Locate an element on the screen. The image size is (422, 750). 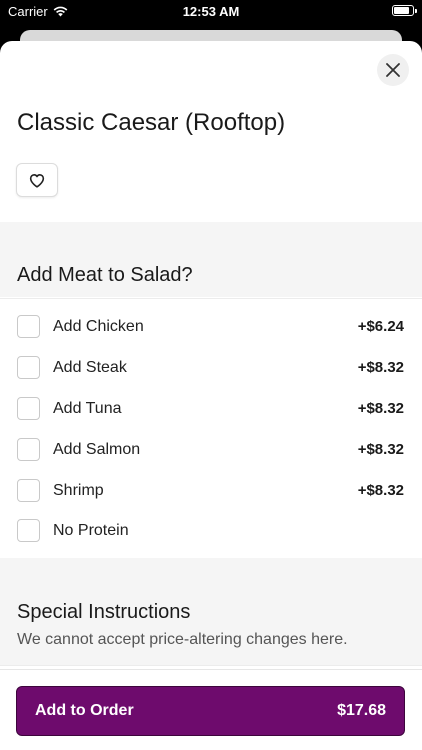
status-bar: Carrier 12:53 AM is located at coordinates (211, 12).